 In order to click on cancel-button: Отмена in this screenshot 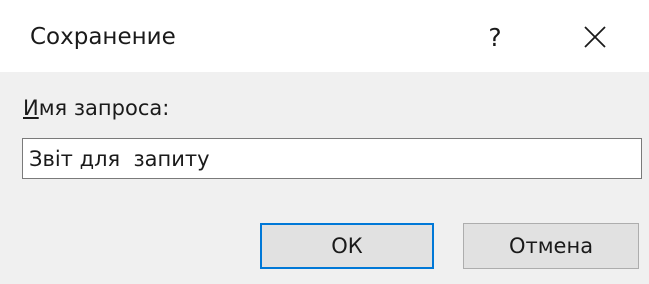, I will do `click(551, 246)`.